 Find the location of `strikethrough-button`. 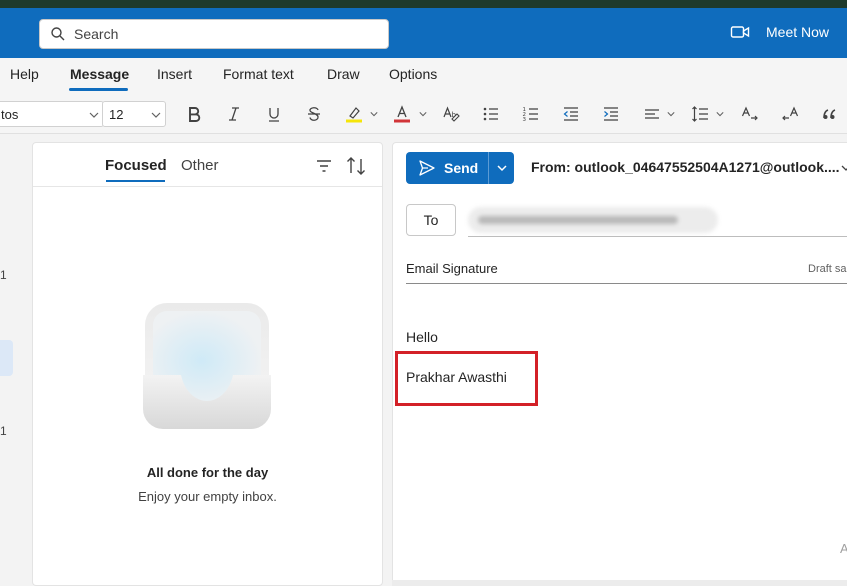

strikethrough-button is located at coordinates (314, 114).